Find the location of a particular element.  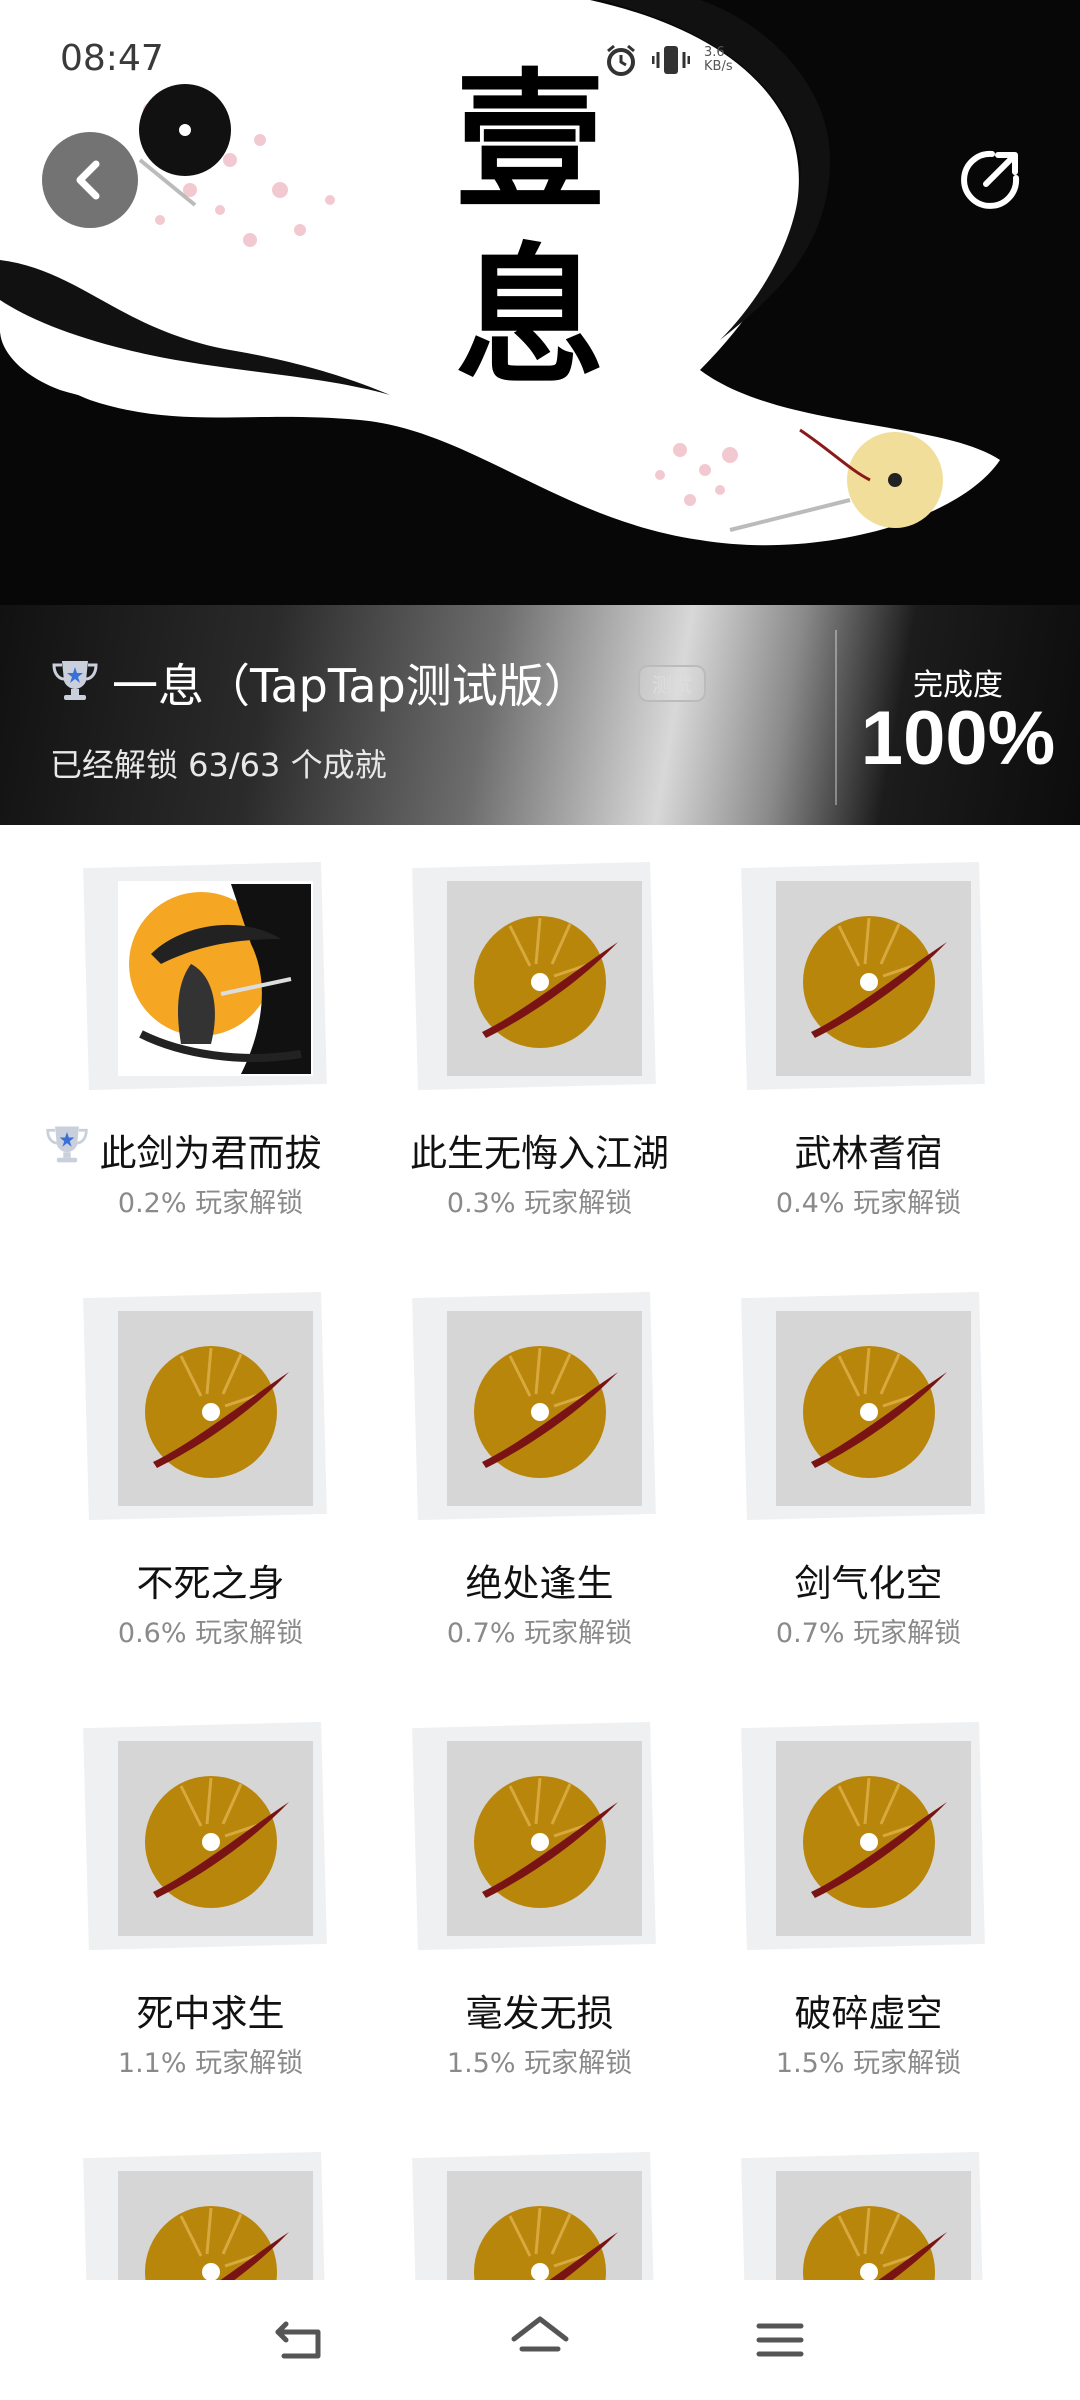

status-time: 08:47 is located at coordinates (112, 58).